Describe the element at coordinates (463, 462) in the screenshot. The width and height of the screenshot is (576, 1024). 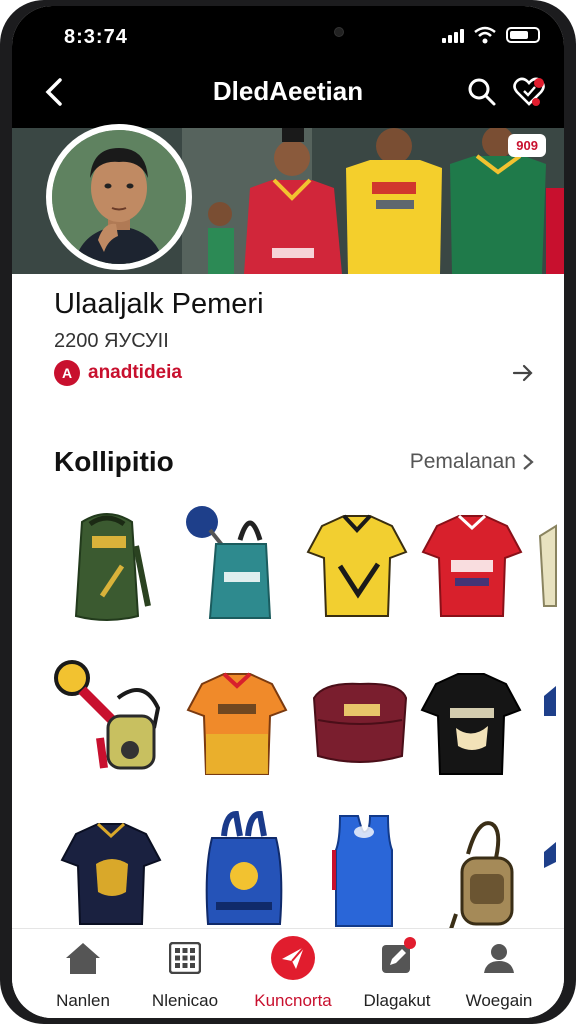
I see `section-link-label: Pemalanan` at that location.